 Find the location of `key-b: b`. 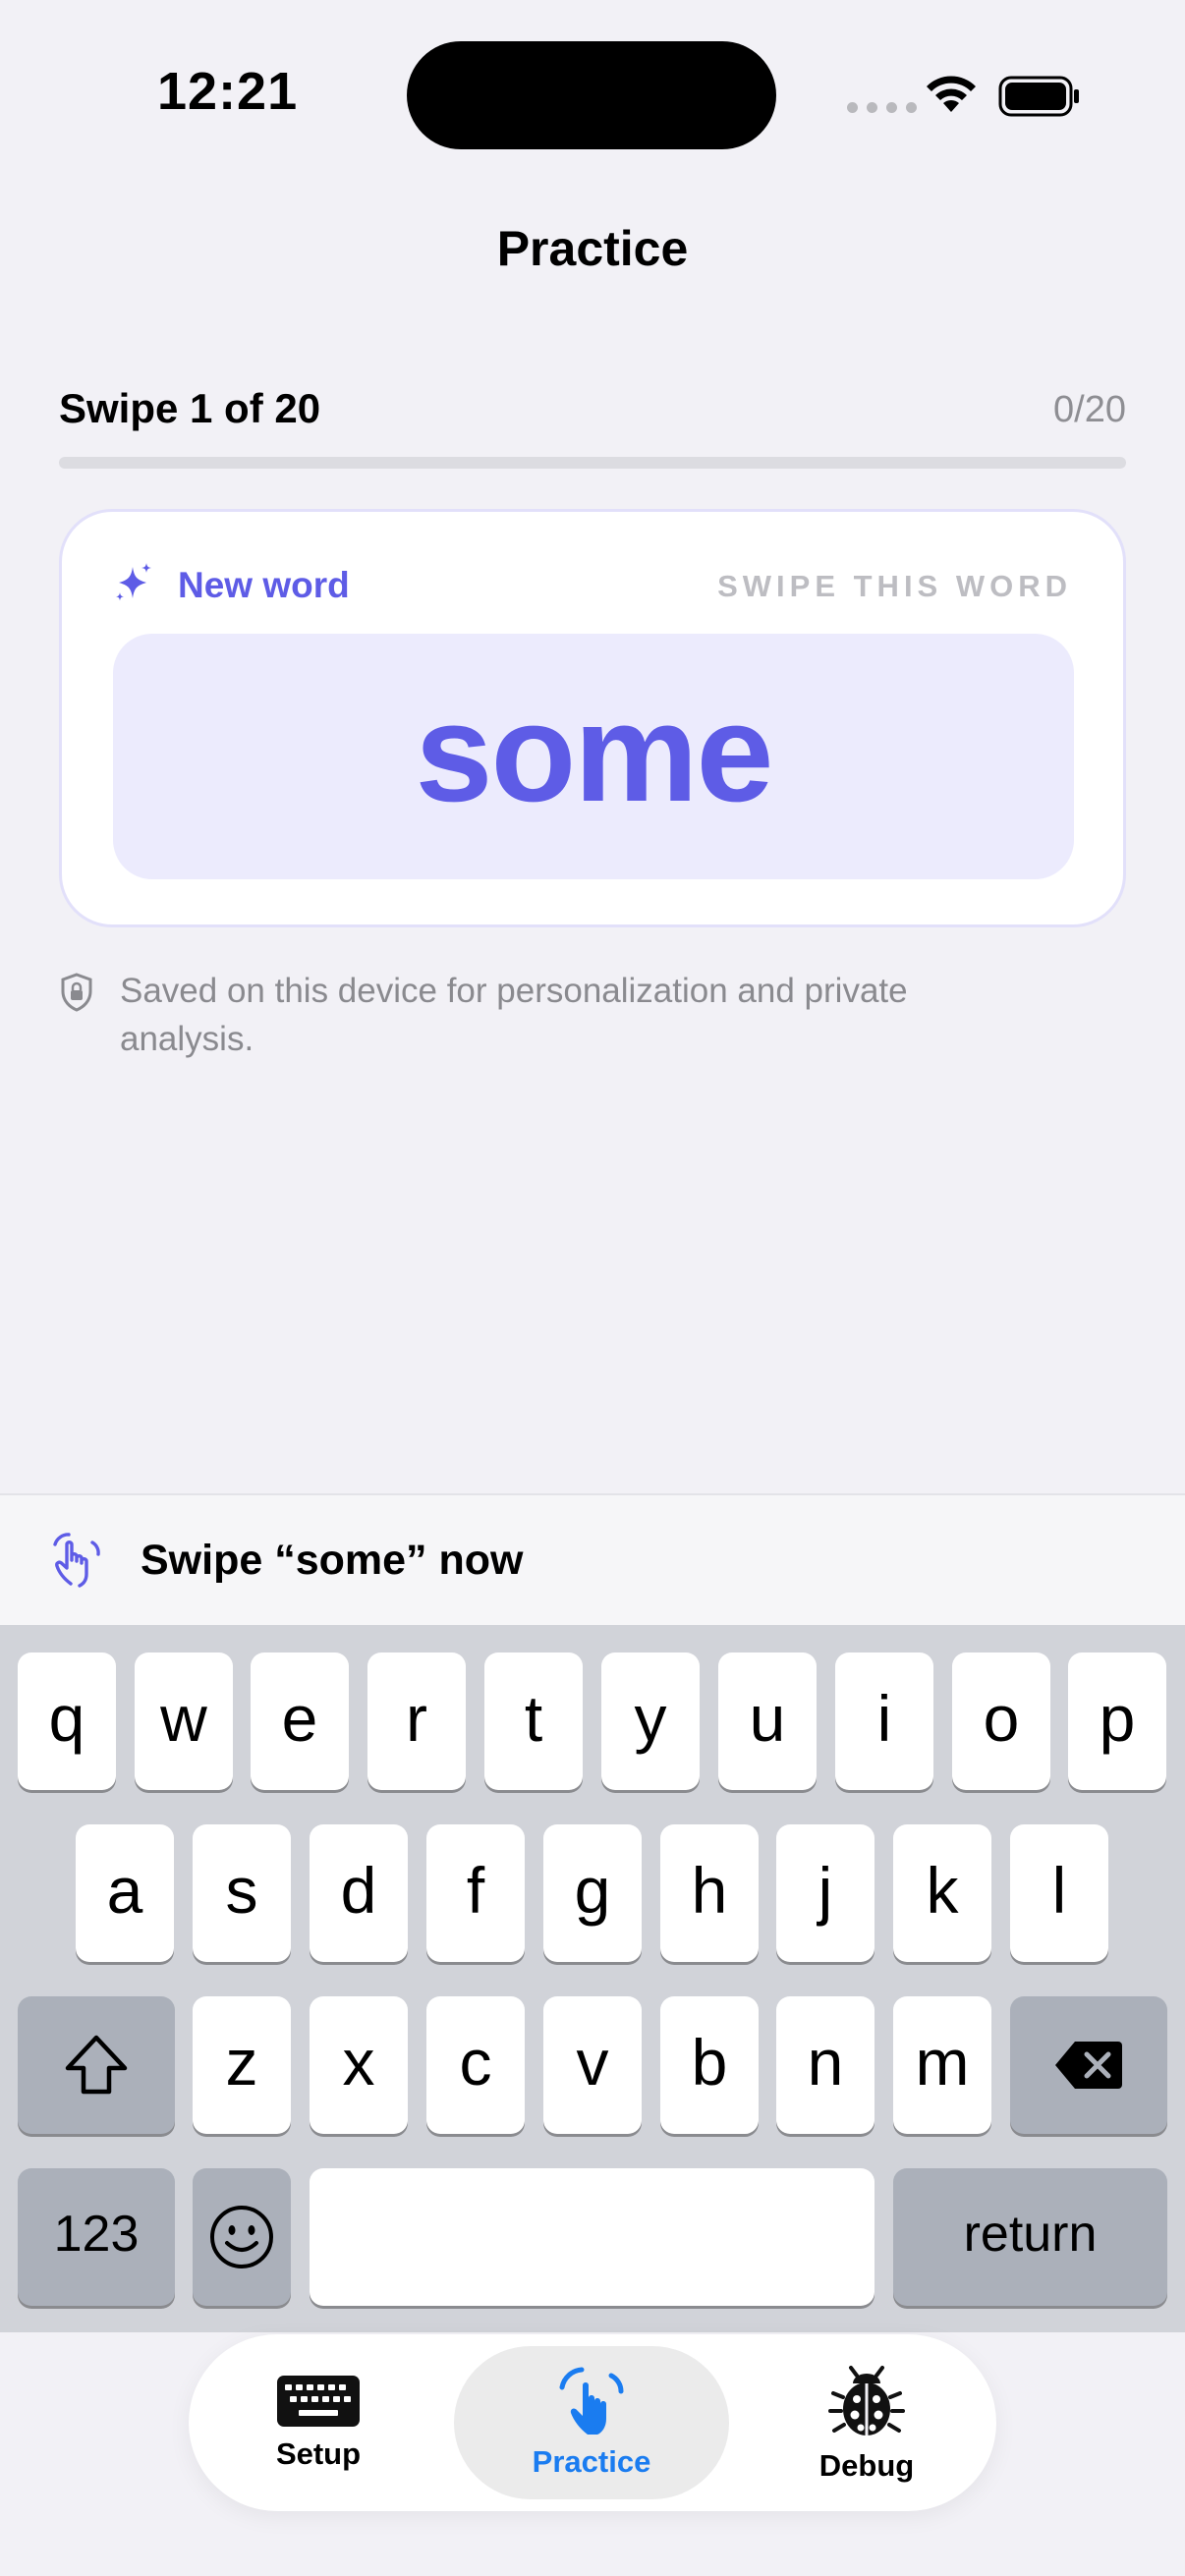

key-b: b is located at coordinates (710, 2065).